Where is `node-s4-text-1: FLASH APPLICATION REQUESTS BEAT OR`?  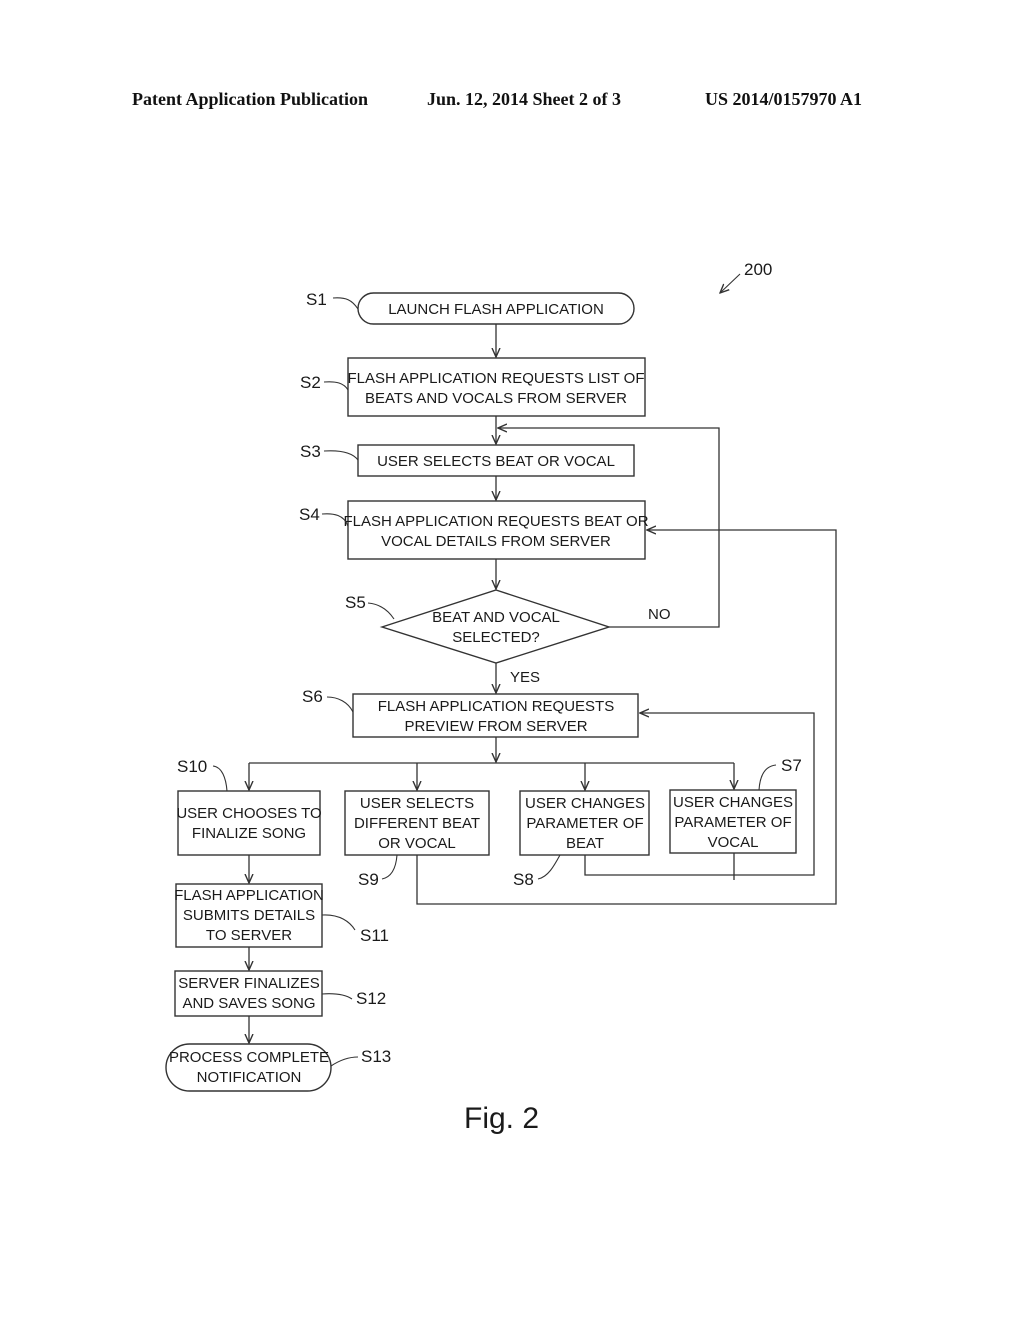 node-s4-text-1: FLASH APPLICATION REQUESTS BEAT OR is located at coordinates (495, 521).